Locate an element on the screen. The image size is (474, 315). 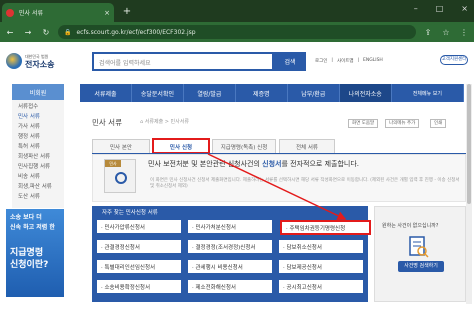
sidebar-title: 비회원 is located at coordinates (38, 92).